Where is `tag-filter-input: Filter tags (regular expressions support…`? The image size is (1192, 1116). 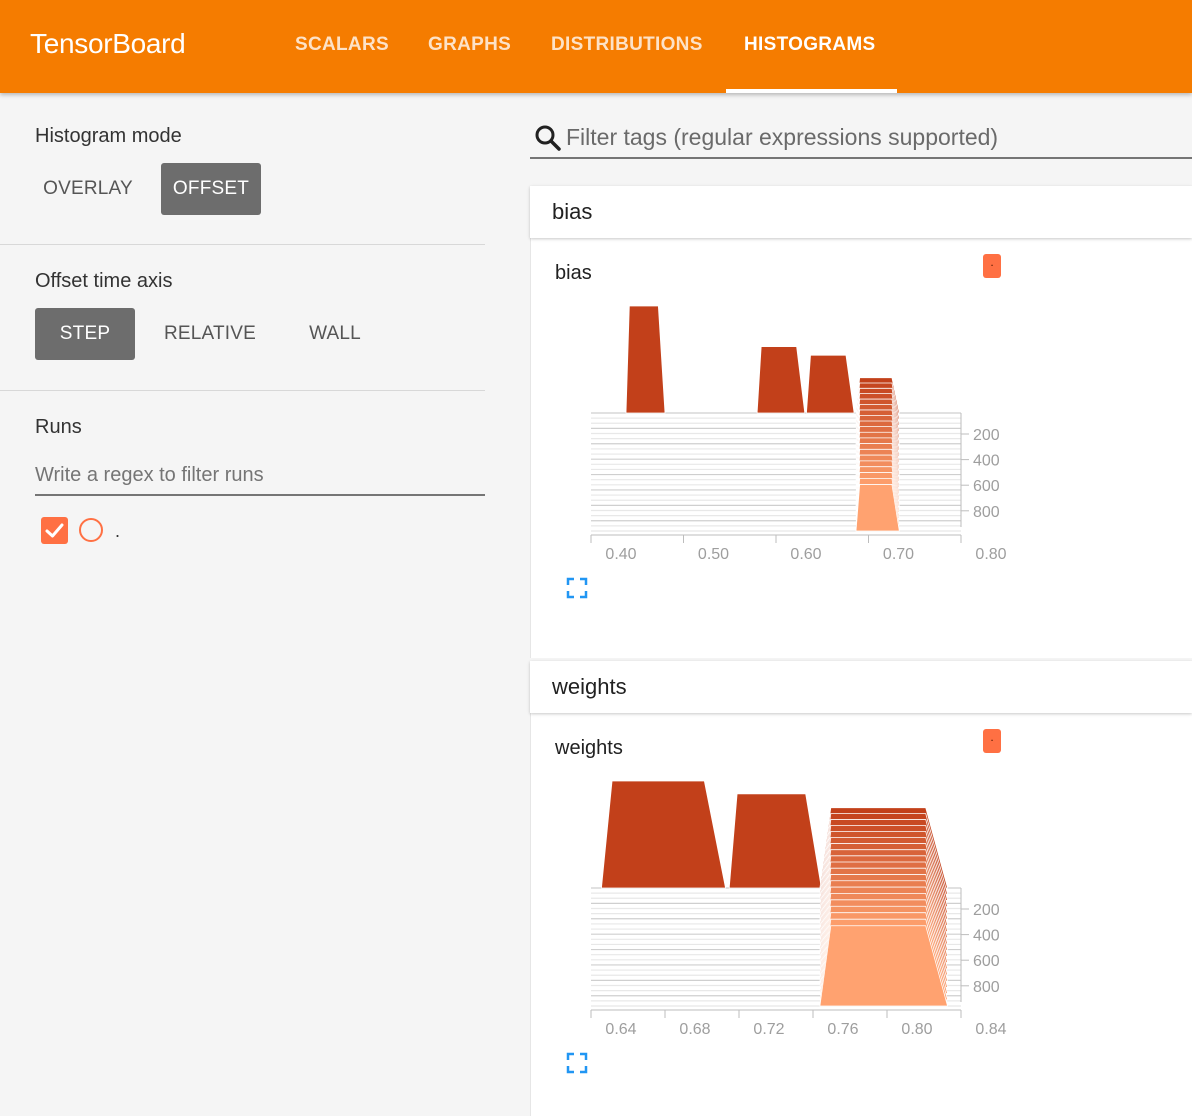
tag-filter-input: Filter tags (regular expressions support… is located at coordinates (861, 137).